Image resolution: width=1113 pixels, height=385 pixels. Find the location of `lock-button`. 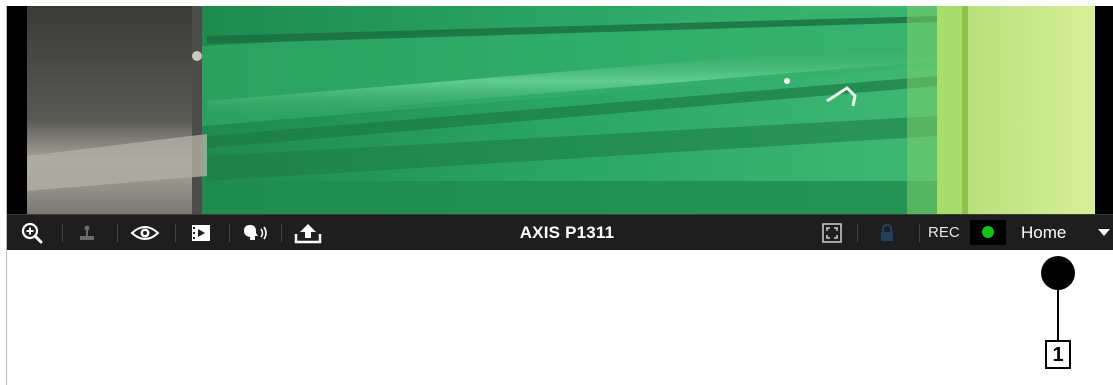

lock-button is located at coordinates (887, 232).